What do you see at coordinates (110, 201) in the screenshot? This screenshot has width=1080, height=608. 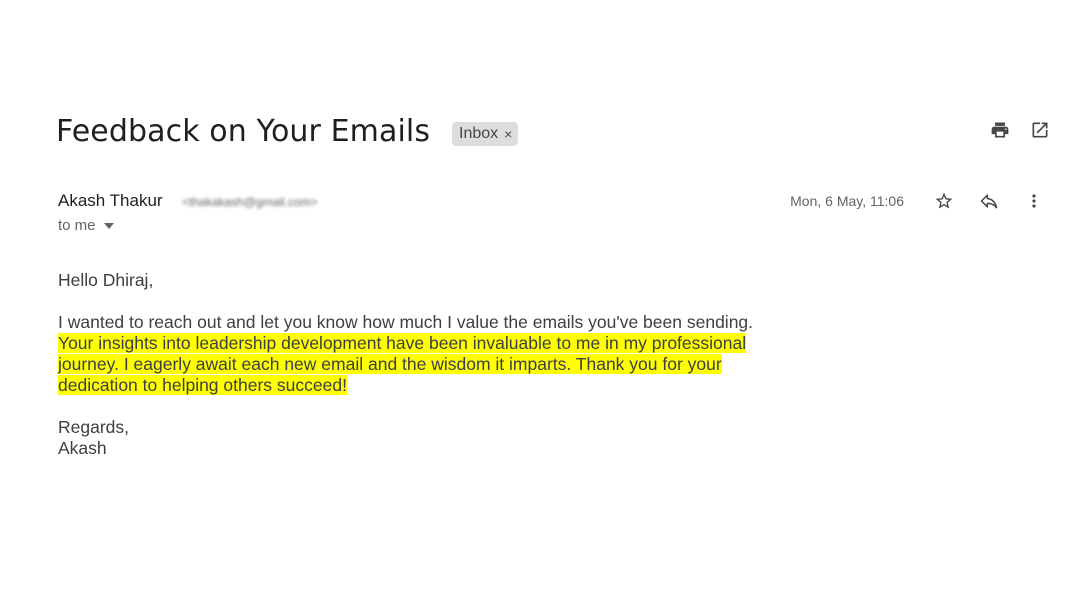 I see `sender-name: Akash Thakur` at bounding box center [110, 201].